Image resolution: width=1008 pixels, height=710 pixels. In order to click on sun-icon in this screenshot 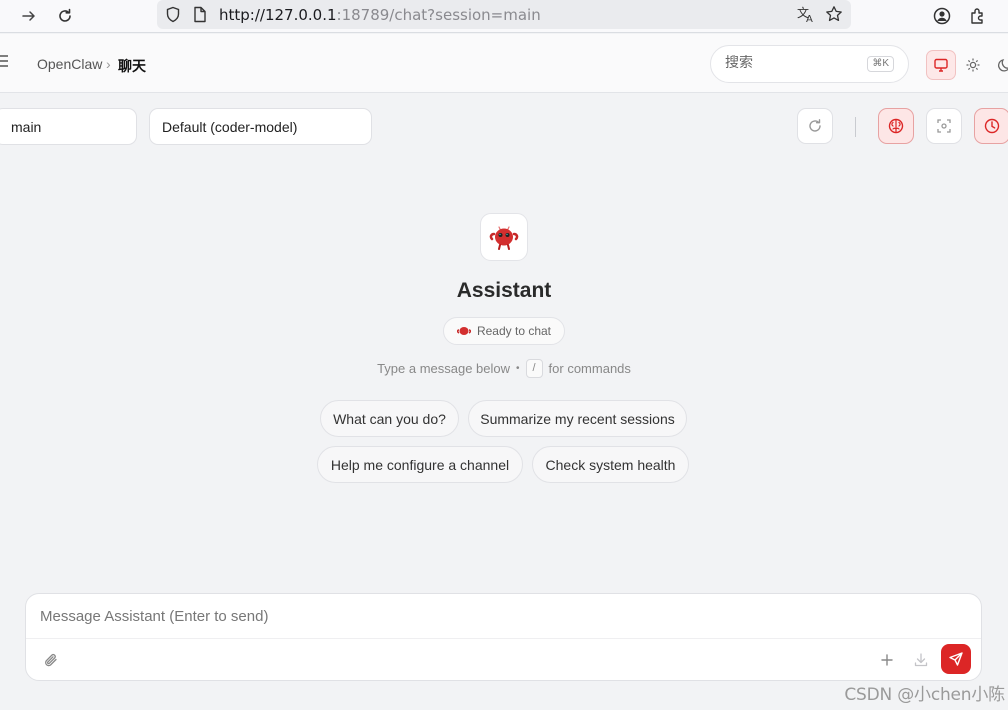, I will do `click(973, 65)`.